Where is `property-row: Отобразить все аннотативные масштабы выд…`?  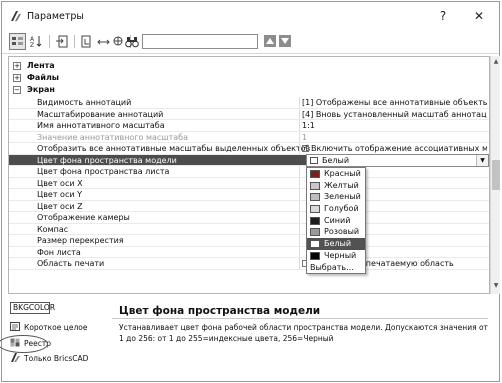 property-row: Отобразить все аннотативные масштабы выд… is located at coordinates (249, 149).